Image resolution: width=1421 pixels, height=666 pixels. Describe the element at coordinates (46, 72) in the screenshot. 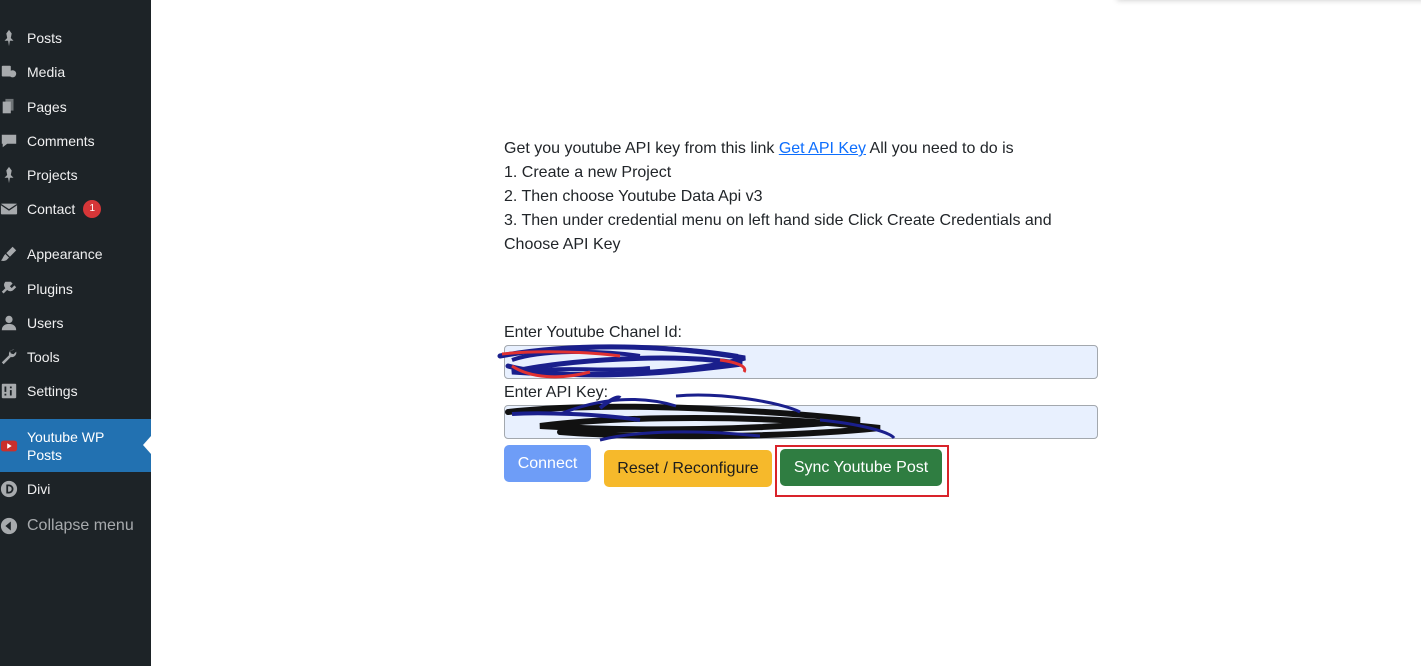

I see `sidebar-item-label: Media` at that location.